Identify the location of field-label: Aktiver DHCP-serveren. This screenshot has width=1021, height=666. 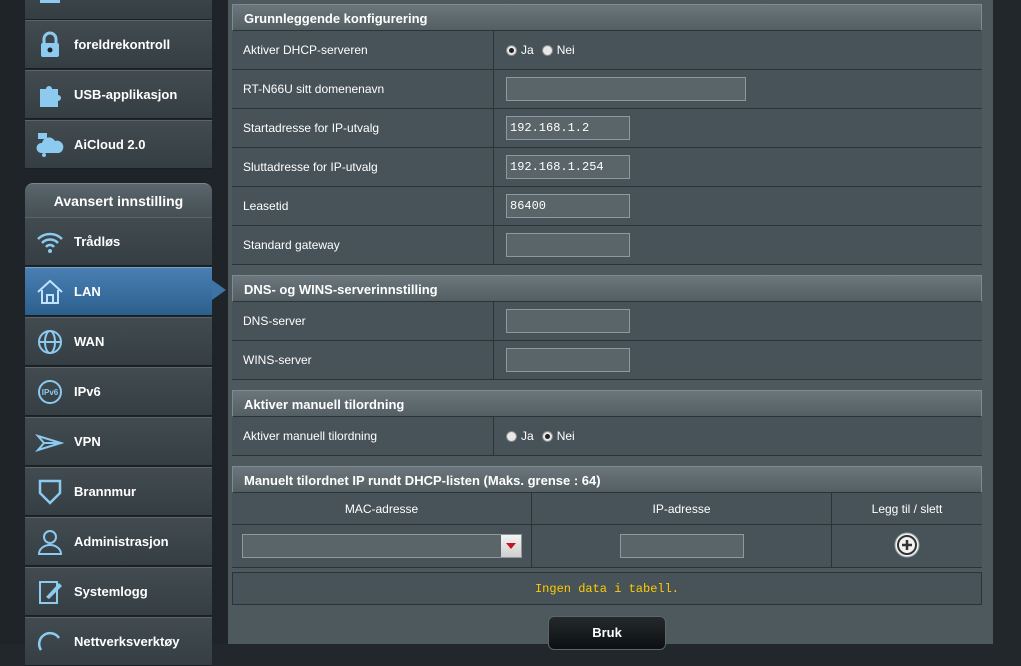
(363, 50).